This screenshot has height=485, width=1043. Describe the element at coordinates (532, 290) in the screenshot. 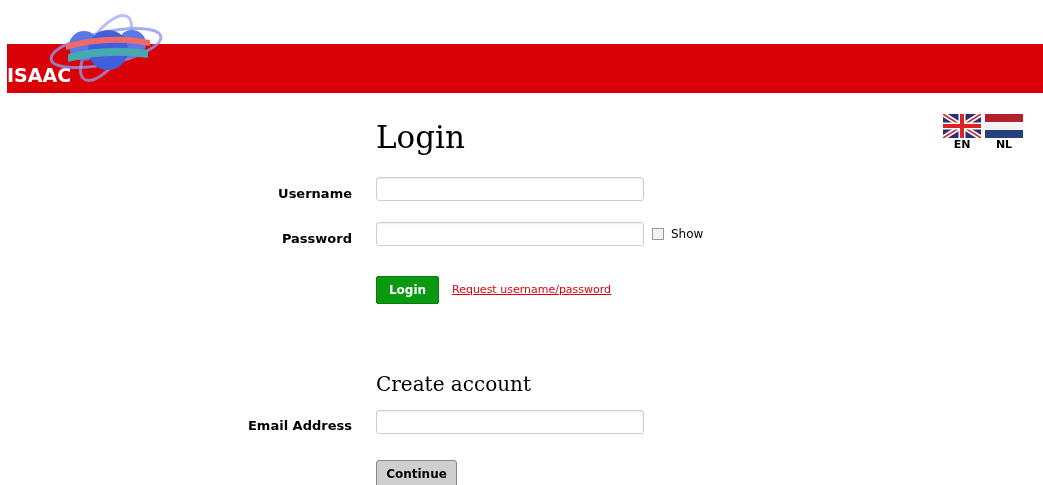

I see `request-credentials-link: Request username/password` at that location.